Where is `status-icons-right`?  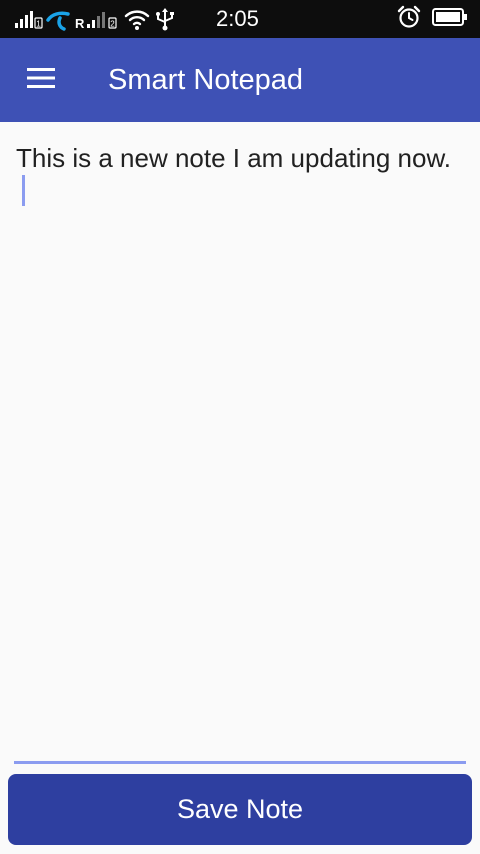
status-icons-right is located at coordinates (432, 19).